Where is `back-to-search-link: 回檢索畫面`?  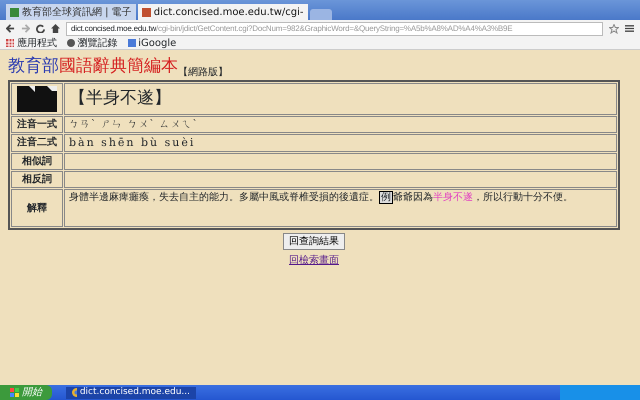 back-to-search-link: 回檢索畫面 is located at coordinates (314, 260).